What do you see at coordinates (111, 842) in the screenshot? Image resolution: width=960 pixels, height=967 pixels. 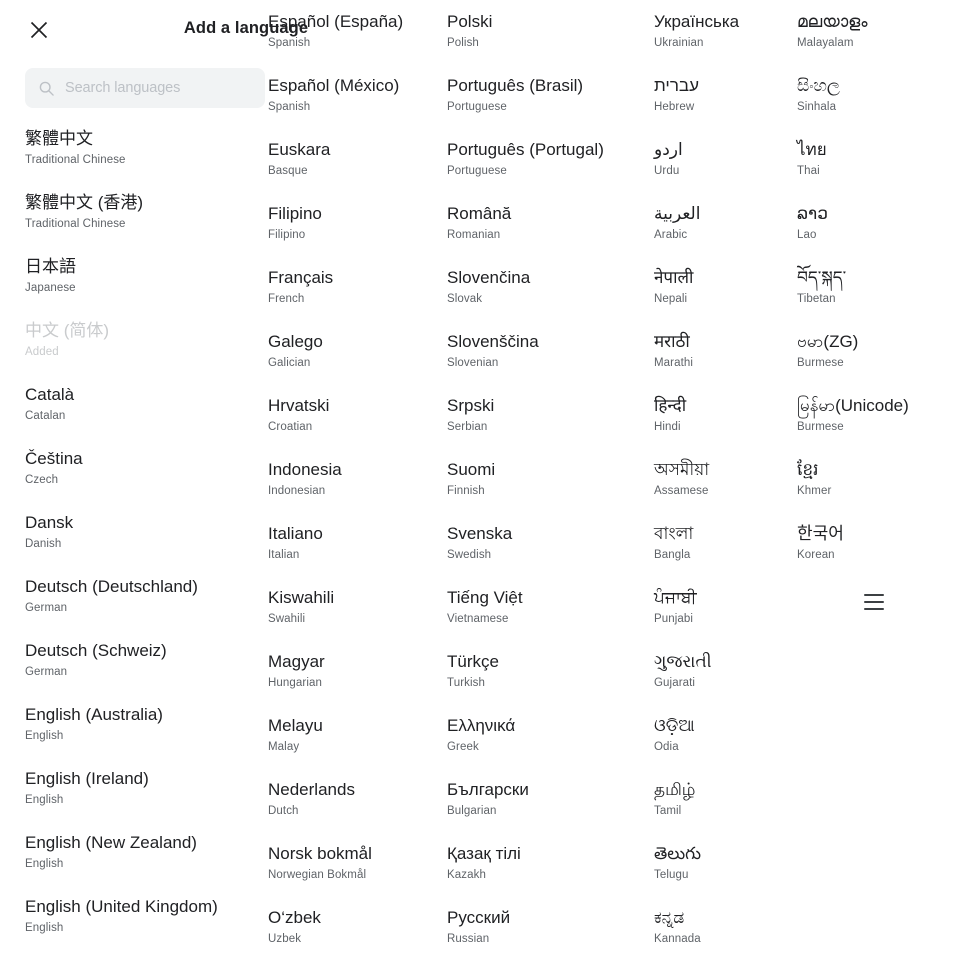 I see `language-native-name: English (New Zealand)` at bounding box center [111, 842].